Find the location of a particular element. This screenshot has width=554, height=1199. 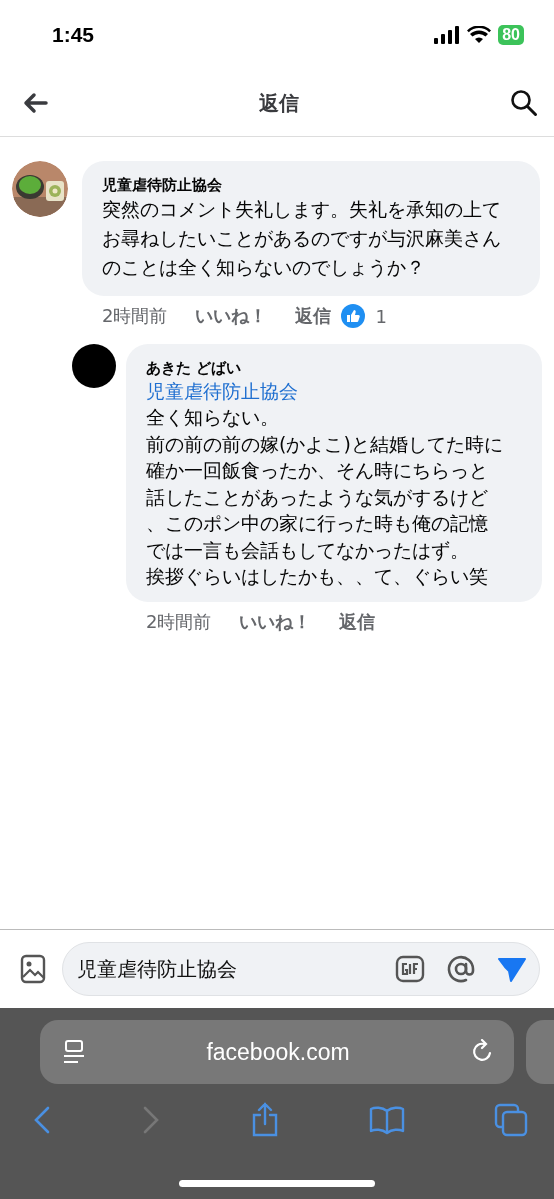

battery-level: 80 is located at coordinates (511, 35).